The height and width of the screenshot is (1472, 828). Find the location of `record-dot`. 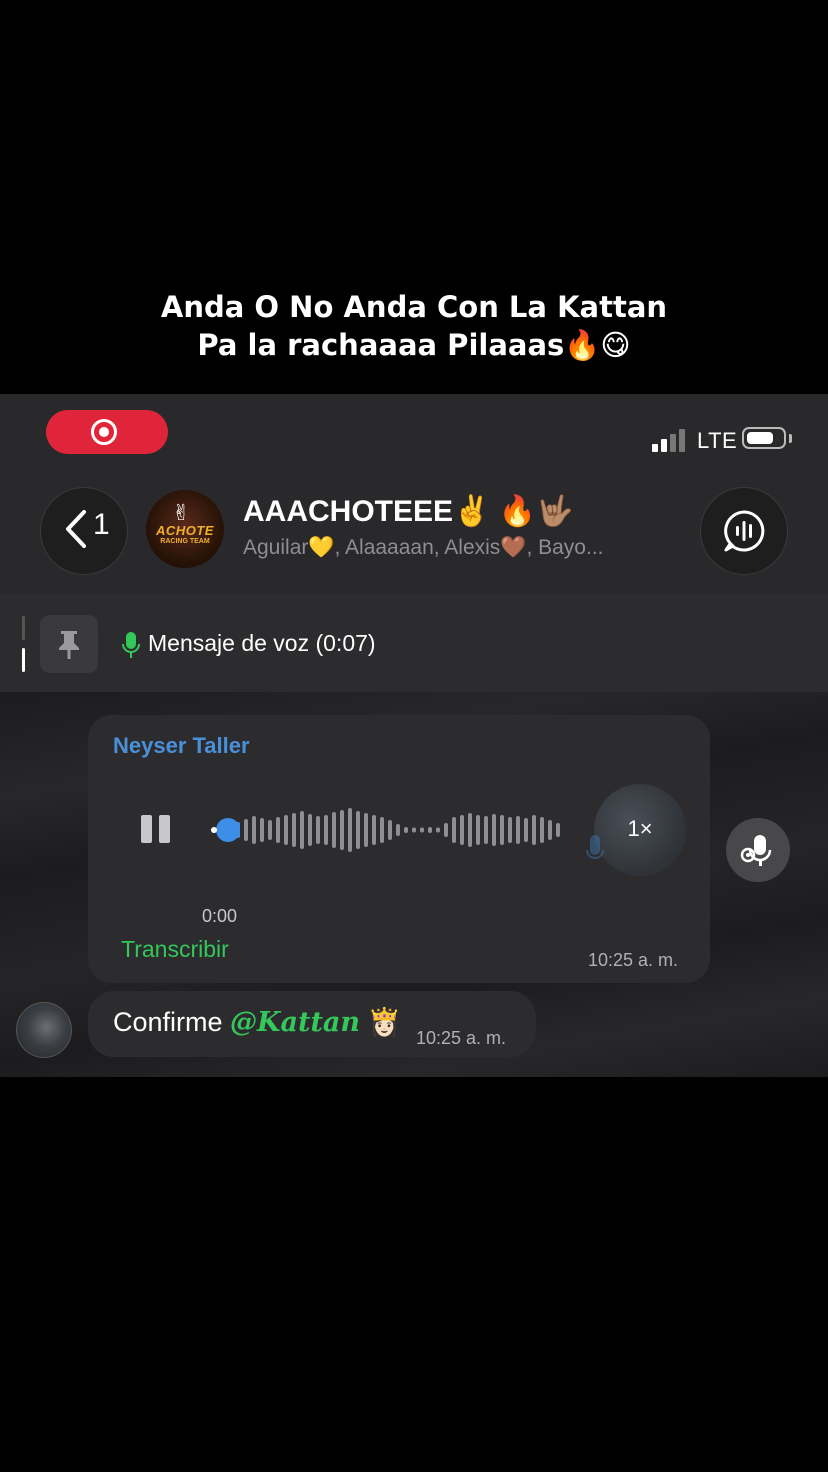

record-dot is located at coordinates (104, 432).